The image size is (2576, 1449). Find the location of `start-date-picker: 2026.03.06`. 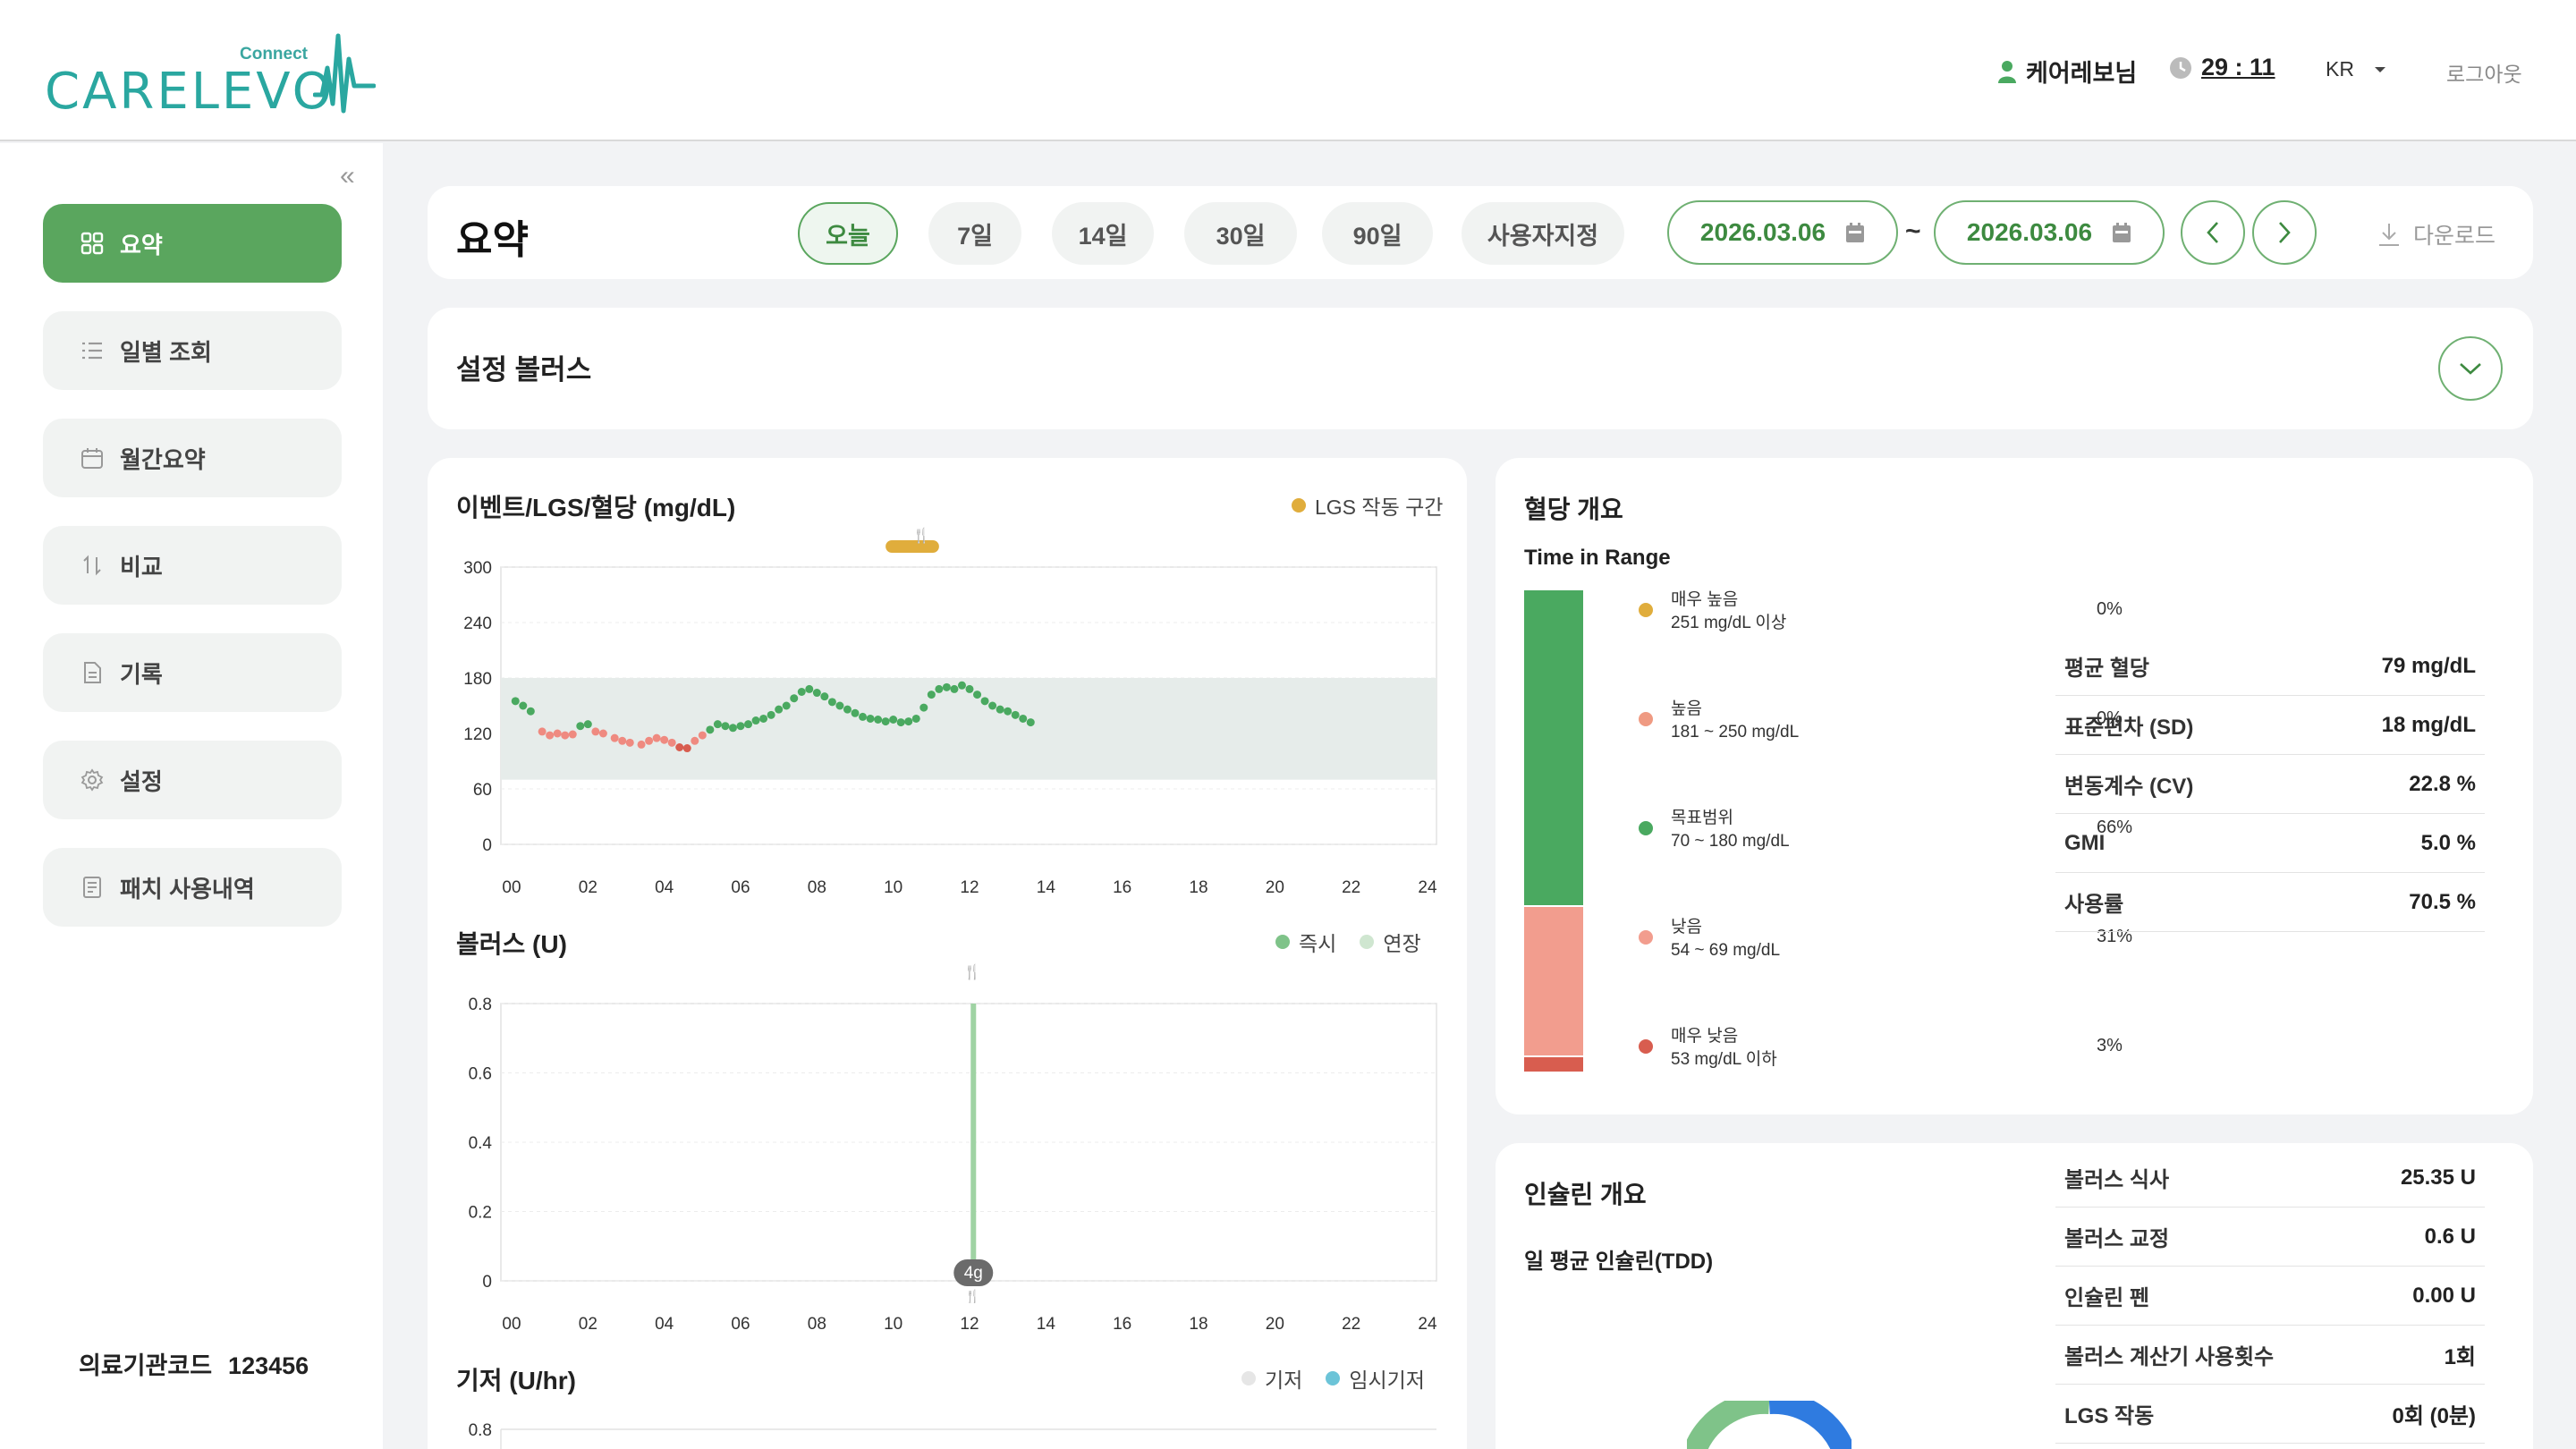

start-date-picker: 2026.03.06 is located at coordinates (1782, 232).